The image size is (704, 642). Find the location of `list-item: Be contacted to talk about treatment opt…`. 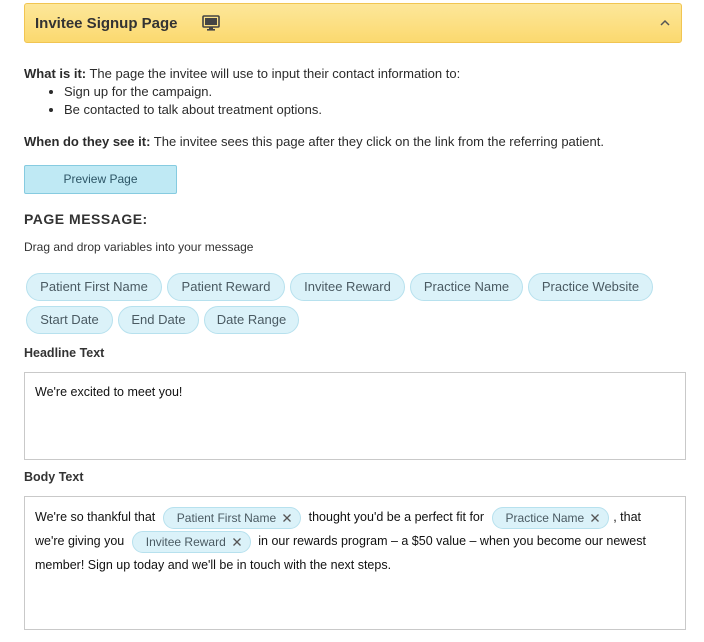

list-item: Be contacted to talk about treatment opt… is located at coordinates (262, 110).